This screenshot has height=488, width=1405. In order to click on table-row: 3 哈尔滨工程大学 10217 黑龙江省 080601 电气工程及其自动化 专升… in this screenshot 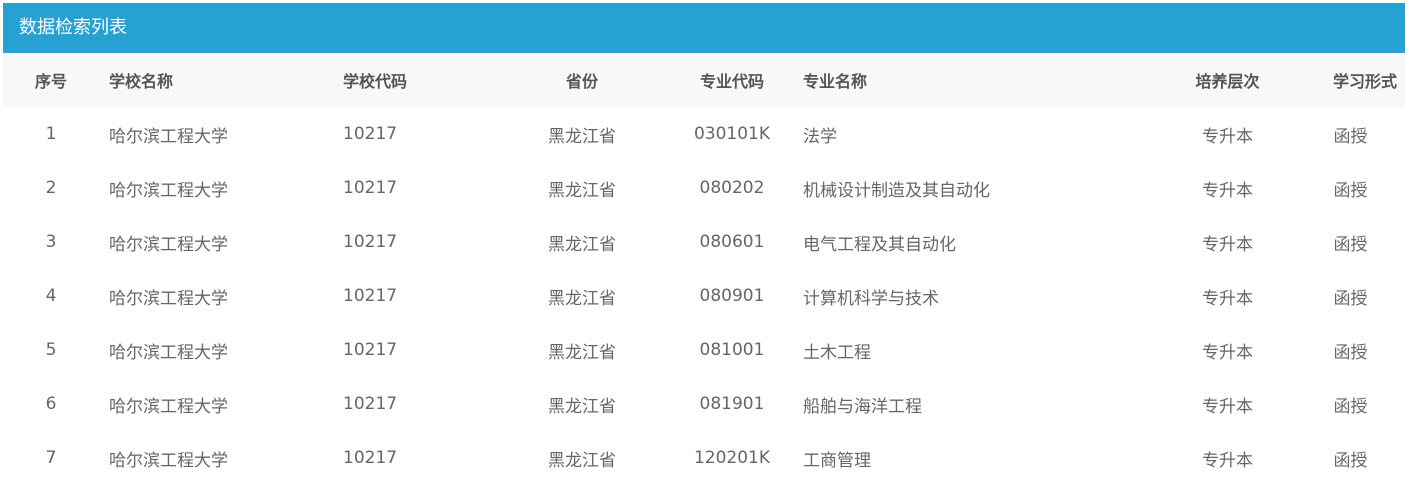, I will do `click(704, 242)`.